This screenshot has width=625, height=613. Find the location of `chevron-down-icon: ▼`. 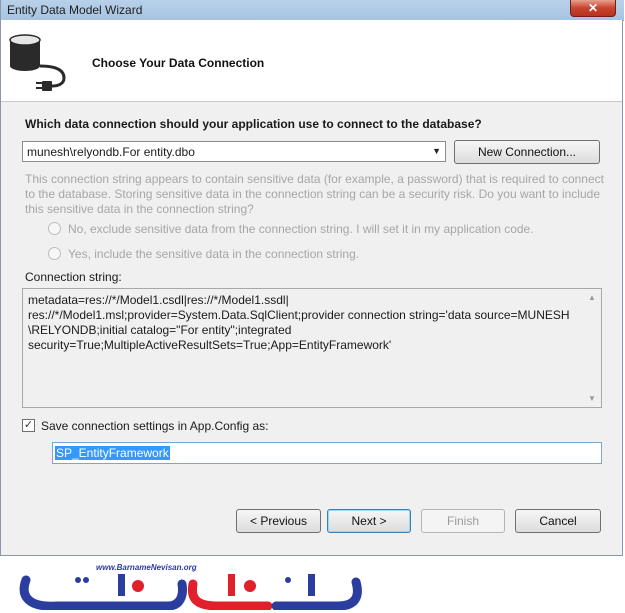

chevron-down-icon: ▼ is located at coordinates (436, 151).